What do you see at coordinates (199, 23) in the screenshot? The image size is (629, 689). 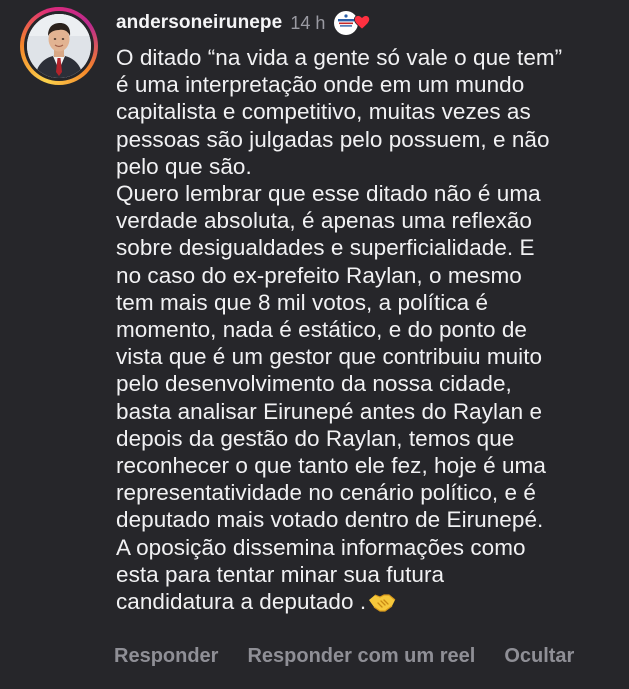 I see `username: andersoneirunepe` at bounding box center [199, 23].